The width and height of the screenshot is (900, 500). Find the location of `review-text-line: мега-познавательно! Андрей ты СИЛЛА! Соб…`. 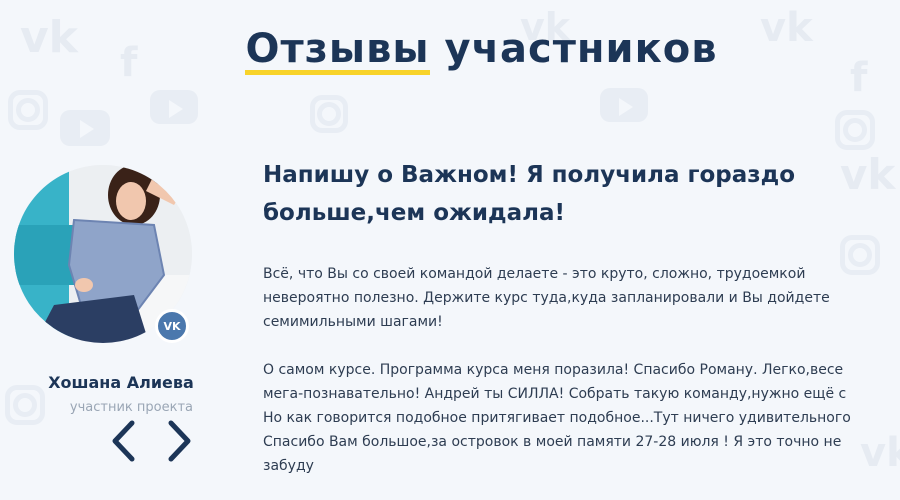

review-text-line: мега-познавательно! Андрей ты СИЛЛА! Соб… is located at coordinates (555, 394).